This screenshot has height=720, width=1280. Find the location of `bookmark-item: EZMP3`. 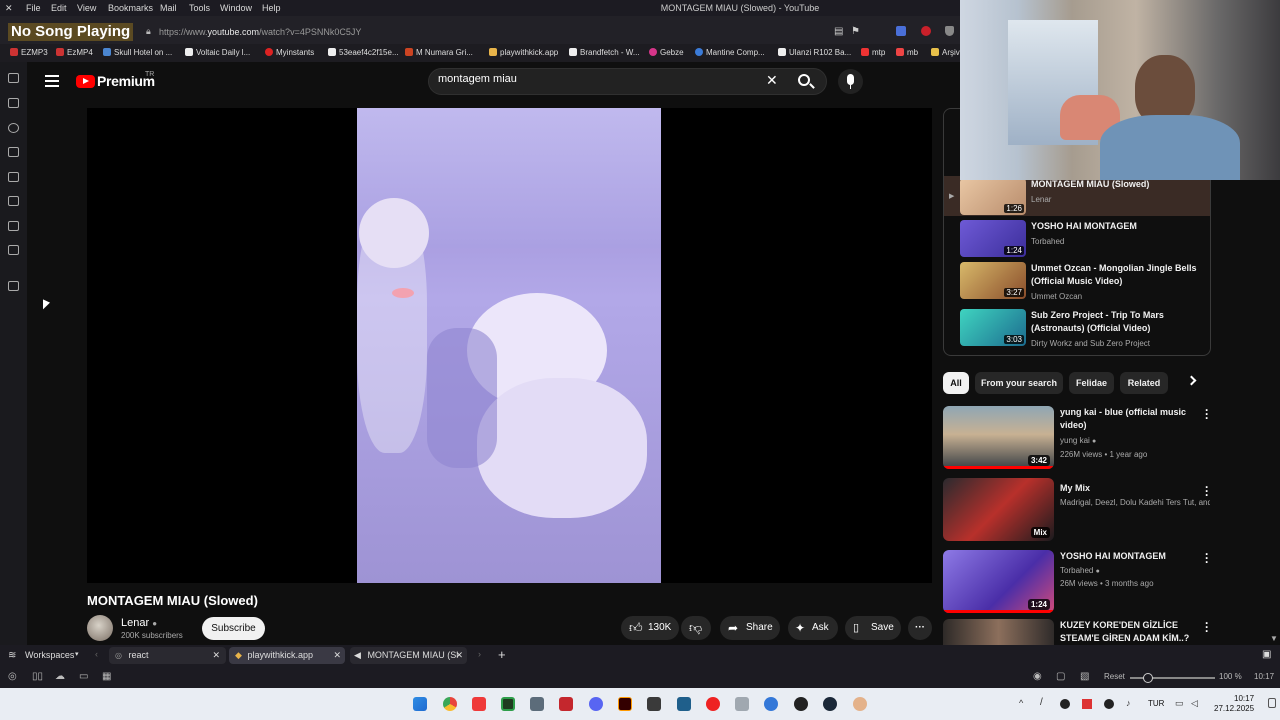

bookmark-item: EZMP3 is located at coordinates (29, 52).